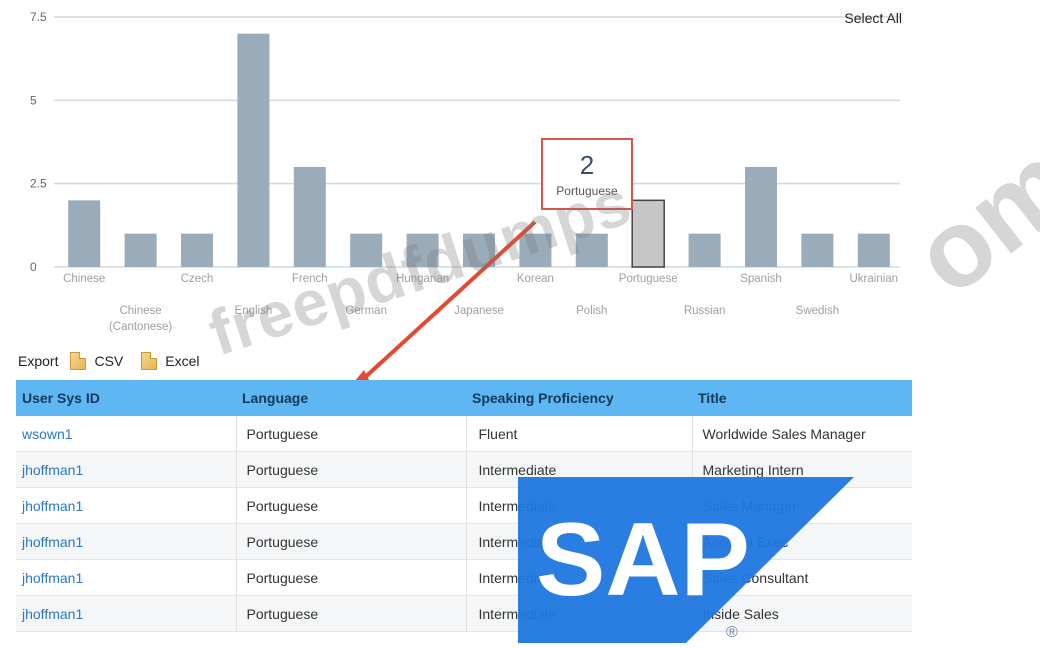  What do you see at coordinates (78, 361) in the screenshot?
I see `csv-file-icon` at bounding box center [78, 361].